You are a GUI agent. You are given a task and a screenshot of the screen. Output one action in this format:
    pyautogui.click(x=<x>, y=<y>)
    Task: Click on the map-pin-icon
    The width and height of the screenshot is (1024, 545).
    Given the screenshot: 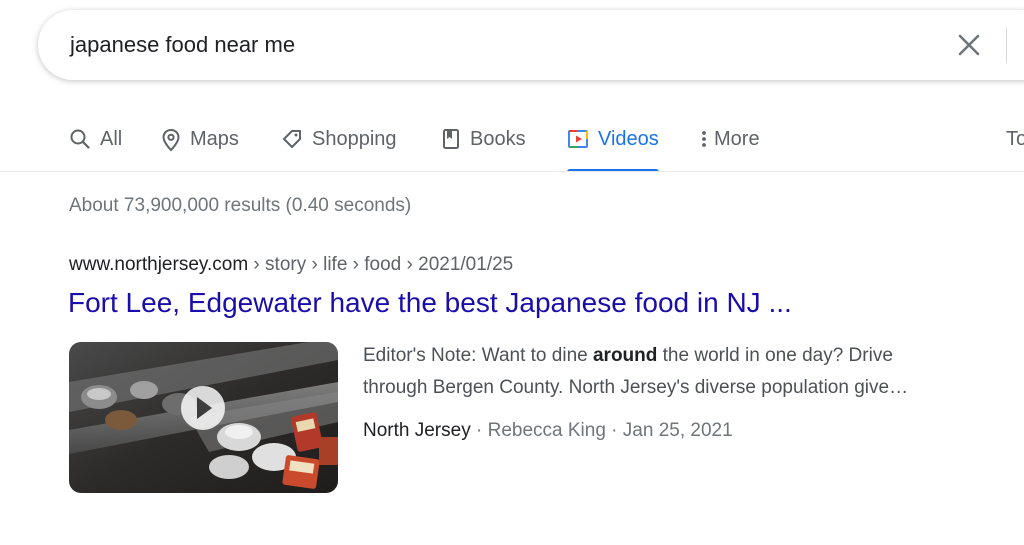 What is the action you would take?
    pyautogui.click(x=171, y=143)
    